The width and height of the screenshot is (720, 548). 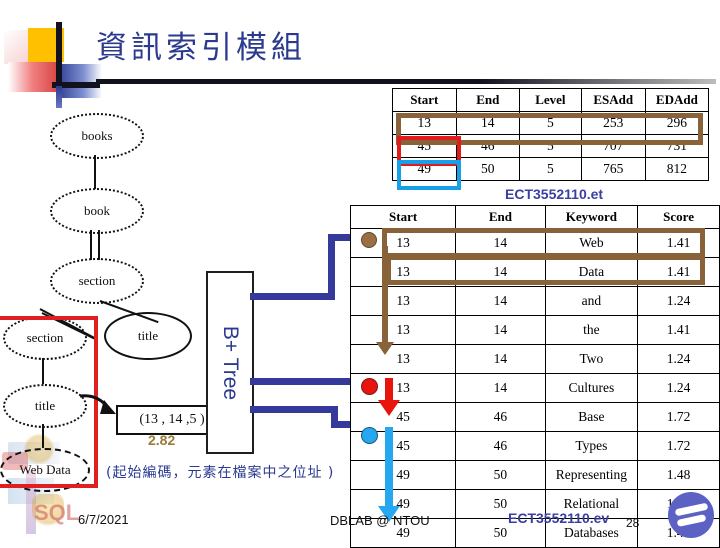 What do you see at coordinates (559, 518) in the screenshot?
I see `footer-filename: ECT3552110.ev` at bounding box center [559, 518].